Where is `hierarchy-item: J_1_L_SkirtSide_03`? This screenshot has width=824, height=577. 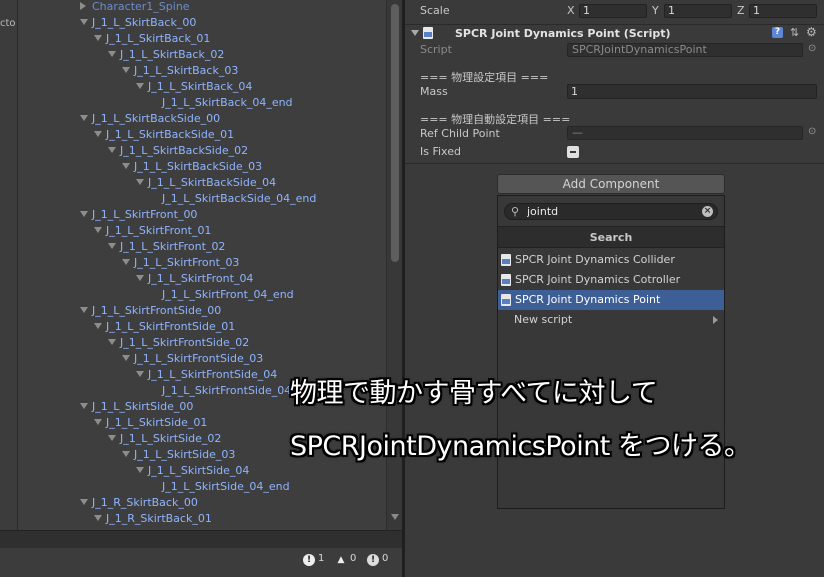
hierarchy-item: J_1_L_SkirtSide_03 is located at coordinates (178, 455).